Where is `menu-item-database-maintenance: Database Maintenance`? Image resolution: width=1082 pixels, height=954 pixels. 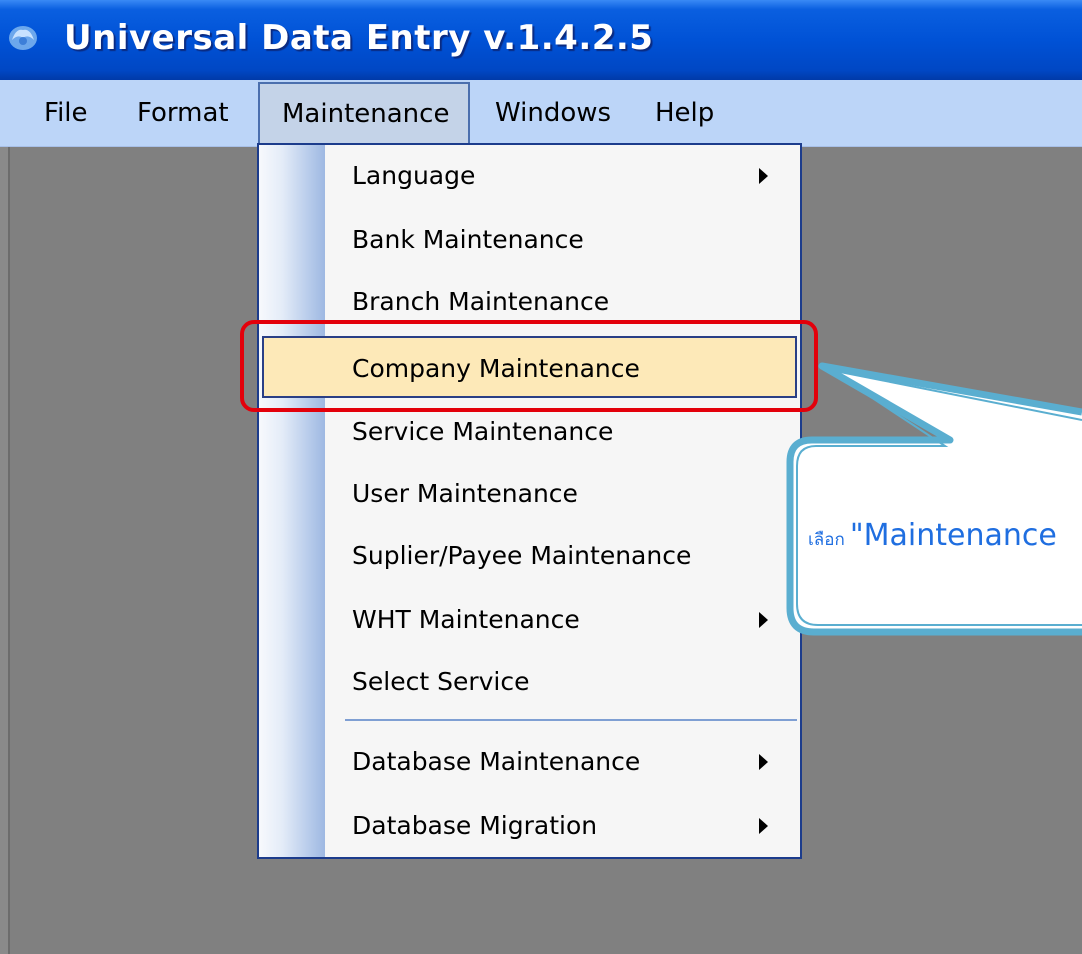
menu-item-database-maintenance: Database Maintenance is located at coordinates (529, 762).